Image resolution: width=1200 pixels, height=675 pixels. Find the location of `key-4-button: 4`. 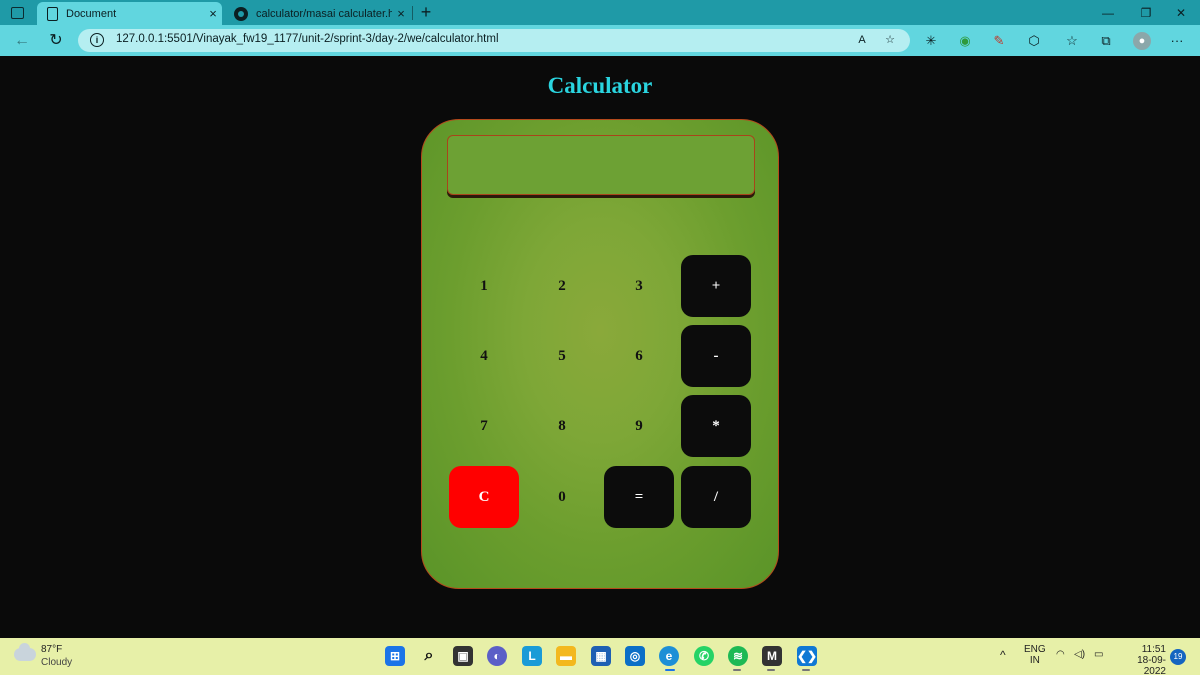

key-4-button: 4 is located at coordinates (484, 356).